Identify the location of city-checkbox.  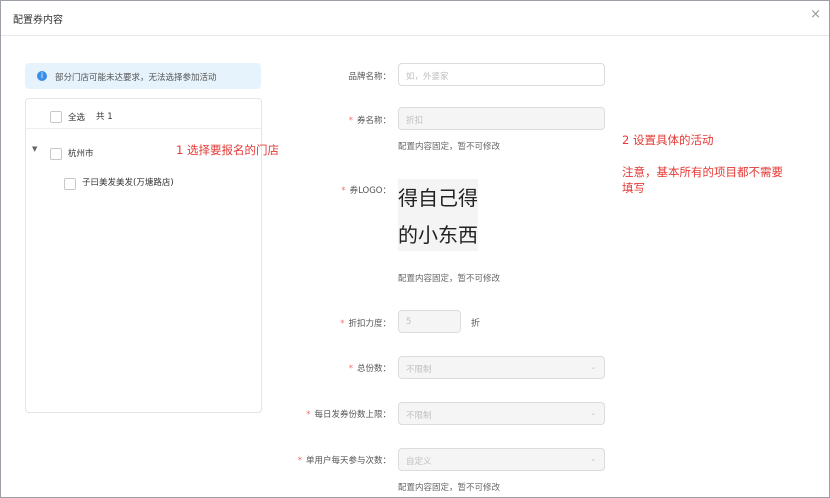
(56, 154).